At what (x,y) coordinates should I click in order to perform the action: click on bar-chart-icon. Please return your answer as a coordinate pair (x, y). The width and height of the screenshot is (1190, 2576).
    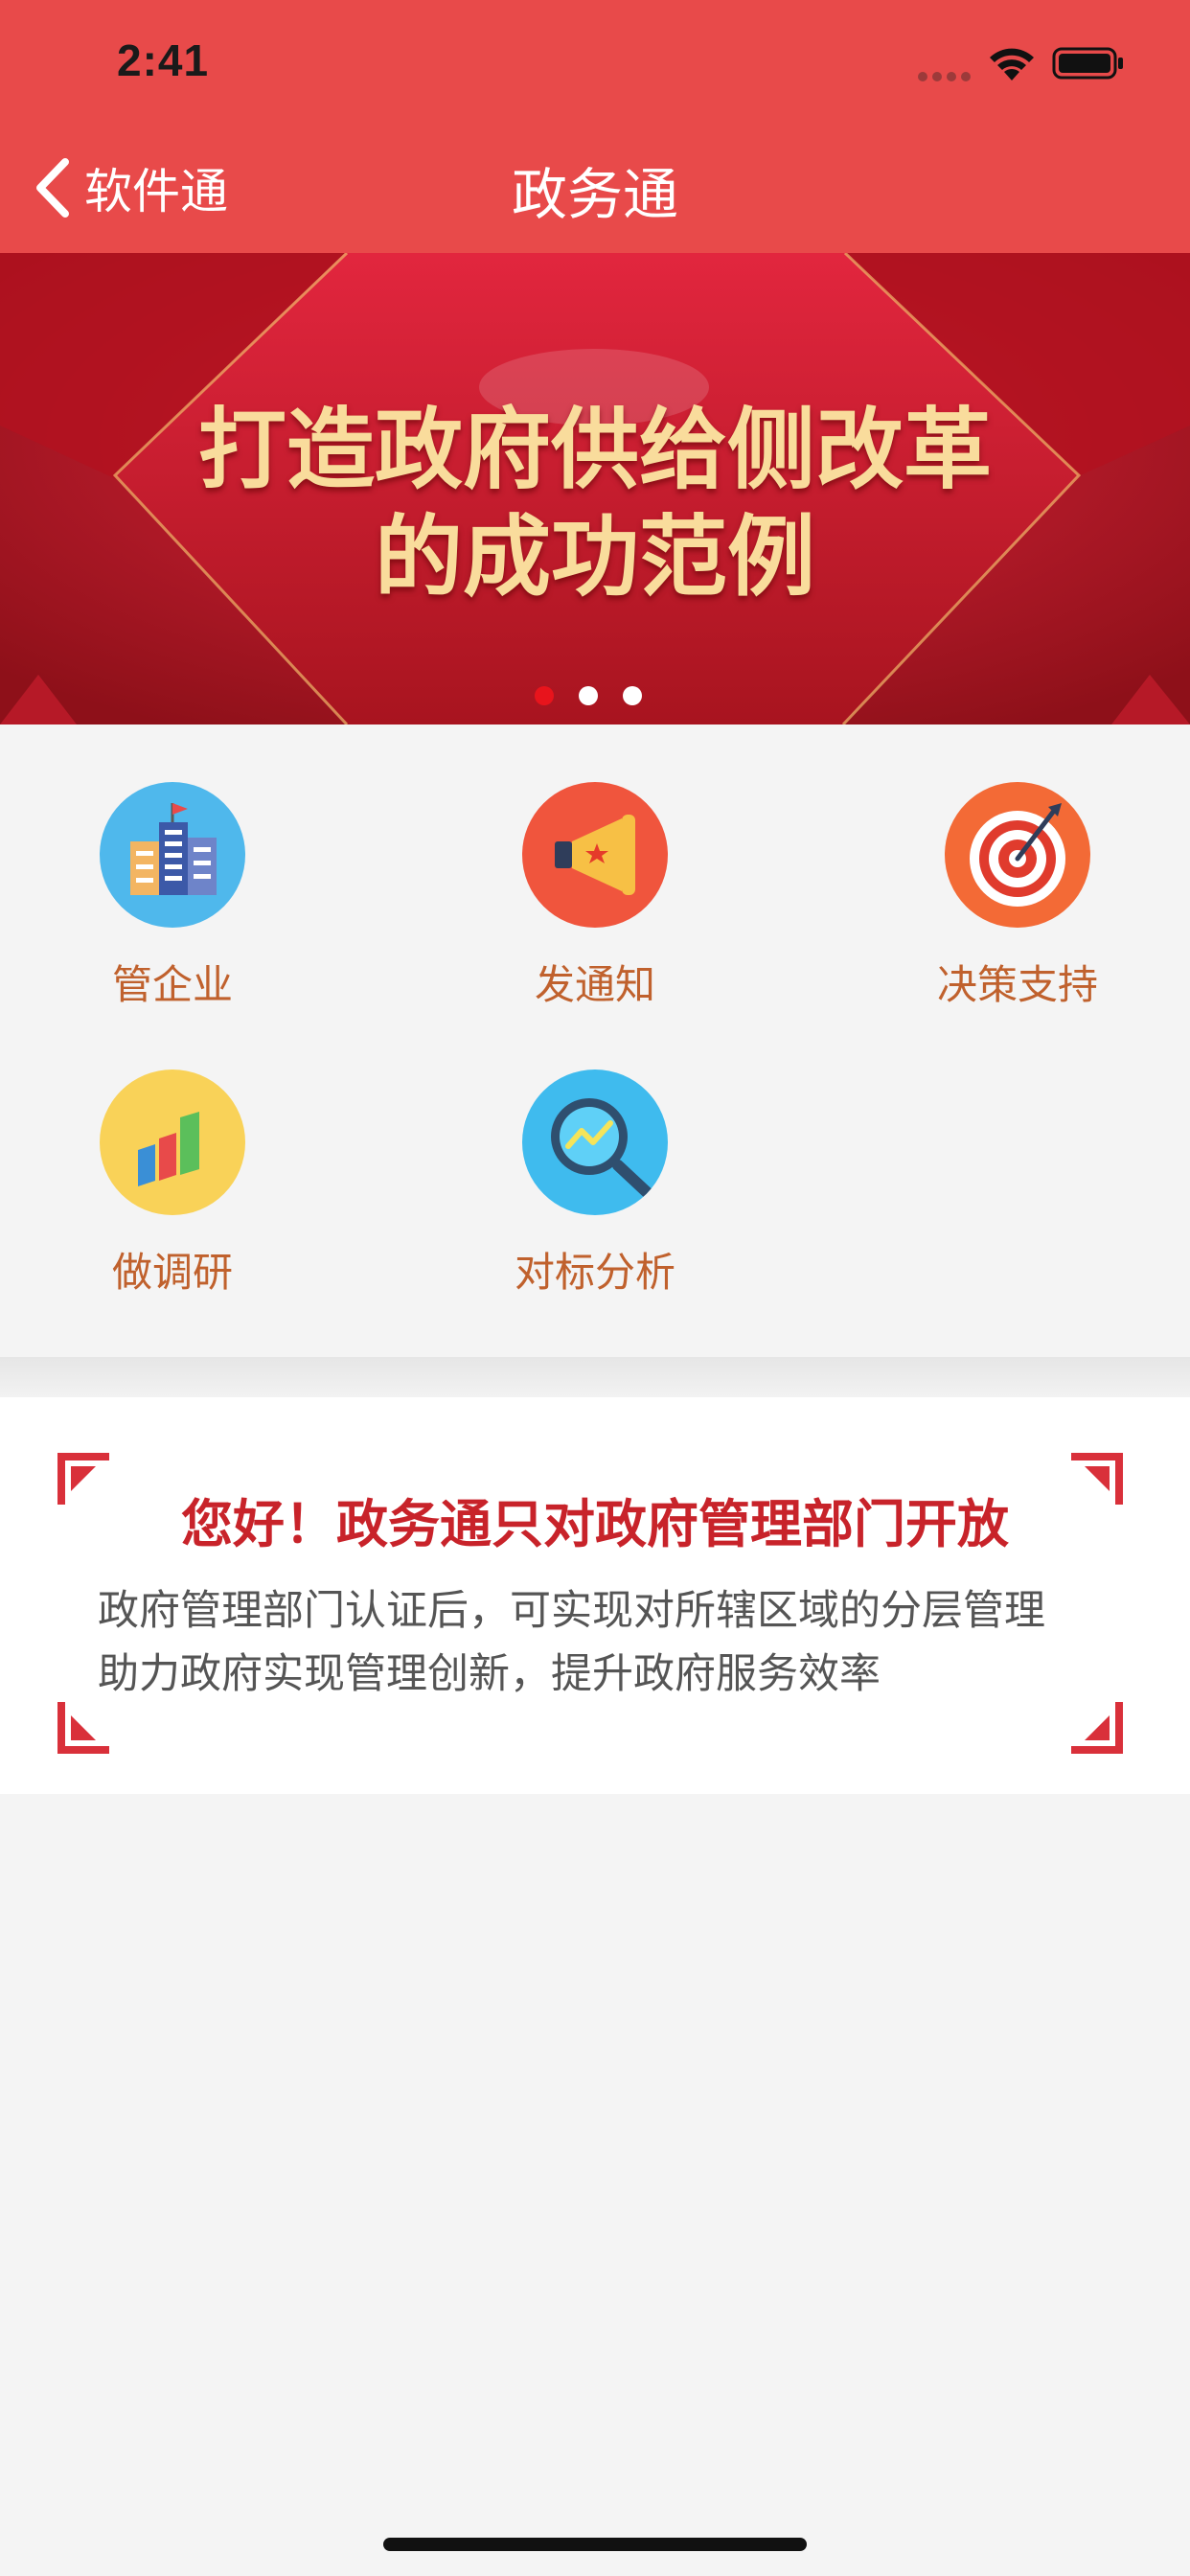
    Looking at the image, I should click on (172, 1142).